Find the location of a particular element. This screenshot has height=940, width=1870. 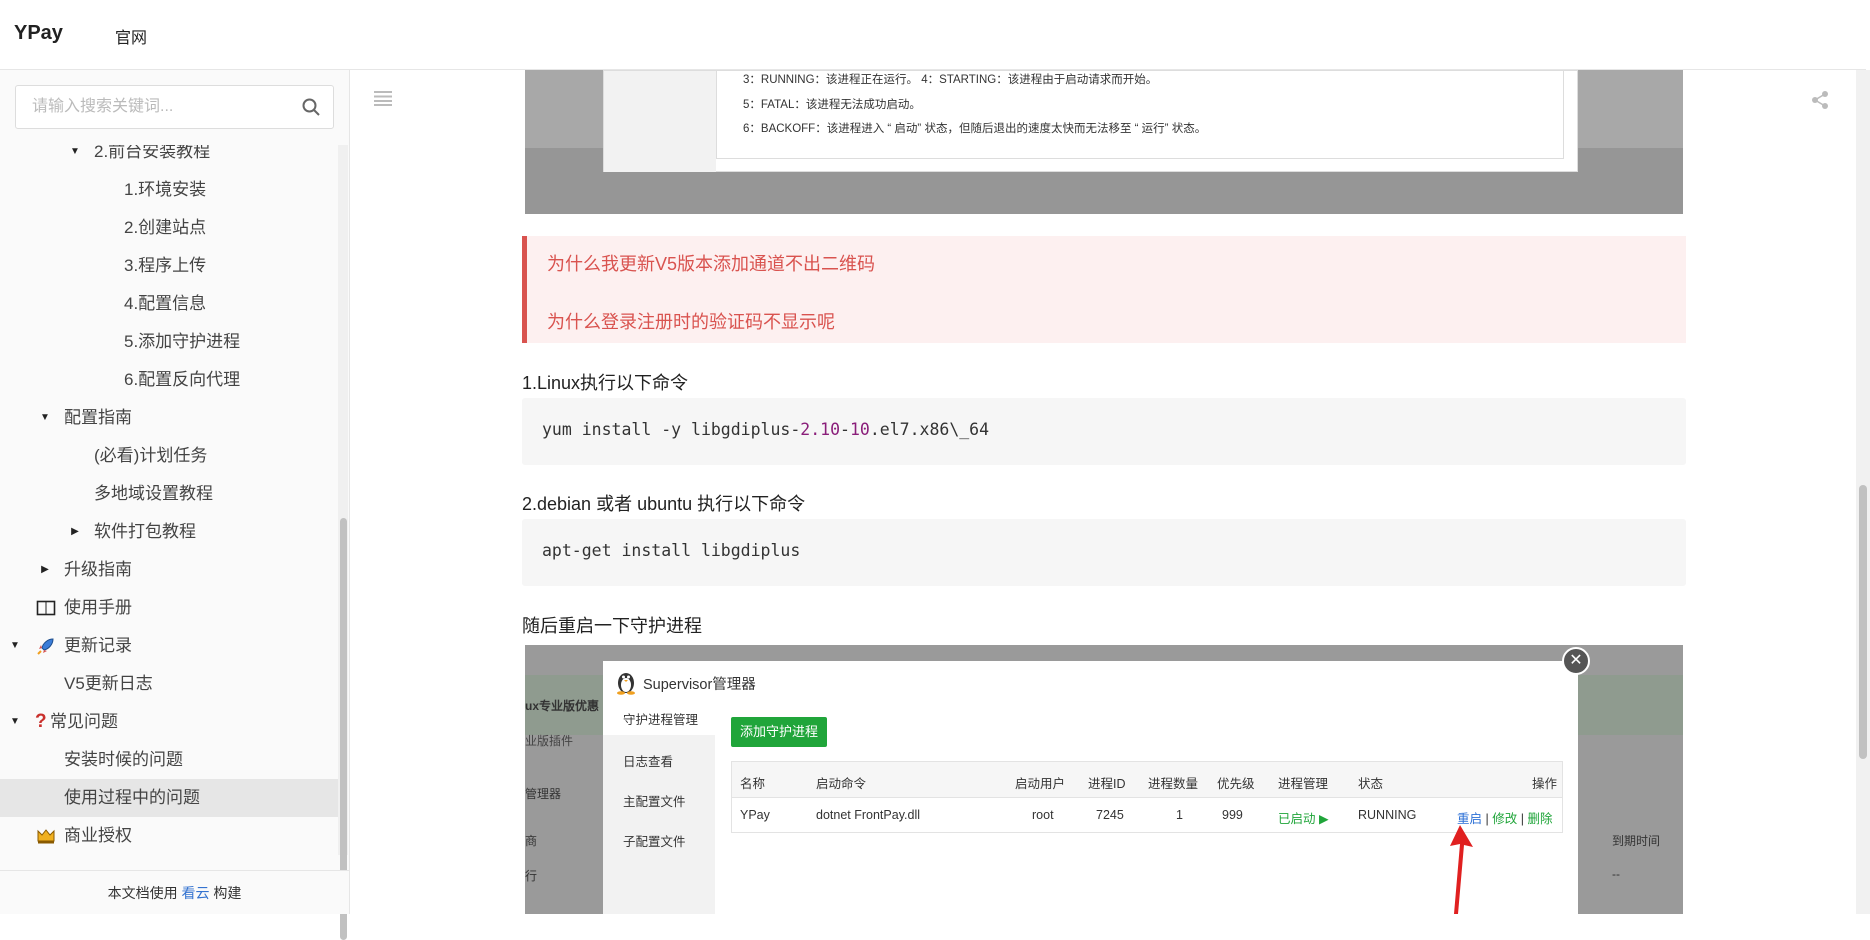

nav-item-v5-changelog: V5更新日志 is located at coordinates (169, 684).